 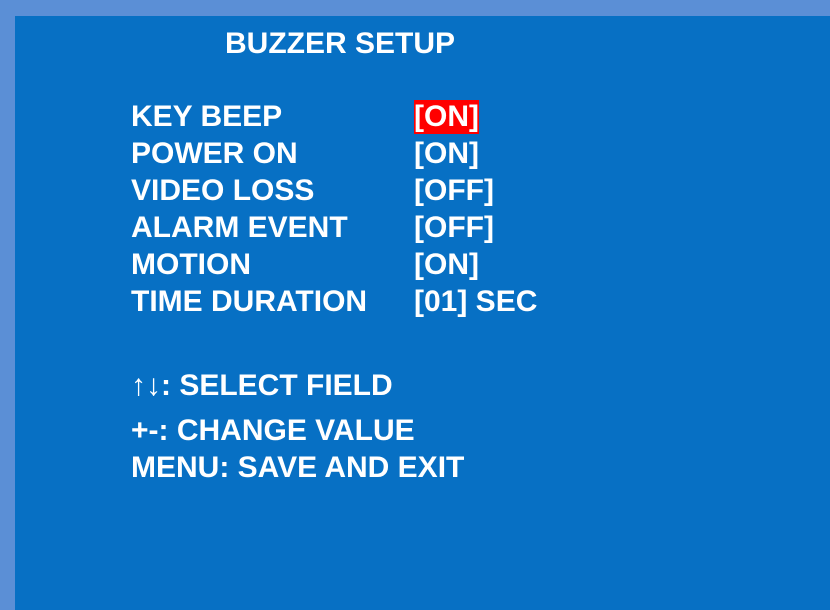 What do you see at coordinates (239, 227) in the screenshot?
I see `setting-label: ALARM EVENT` at bounding box center [239, 227].